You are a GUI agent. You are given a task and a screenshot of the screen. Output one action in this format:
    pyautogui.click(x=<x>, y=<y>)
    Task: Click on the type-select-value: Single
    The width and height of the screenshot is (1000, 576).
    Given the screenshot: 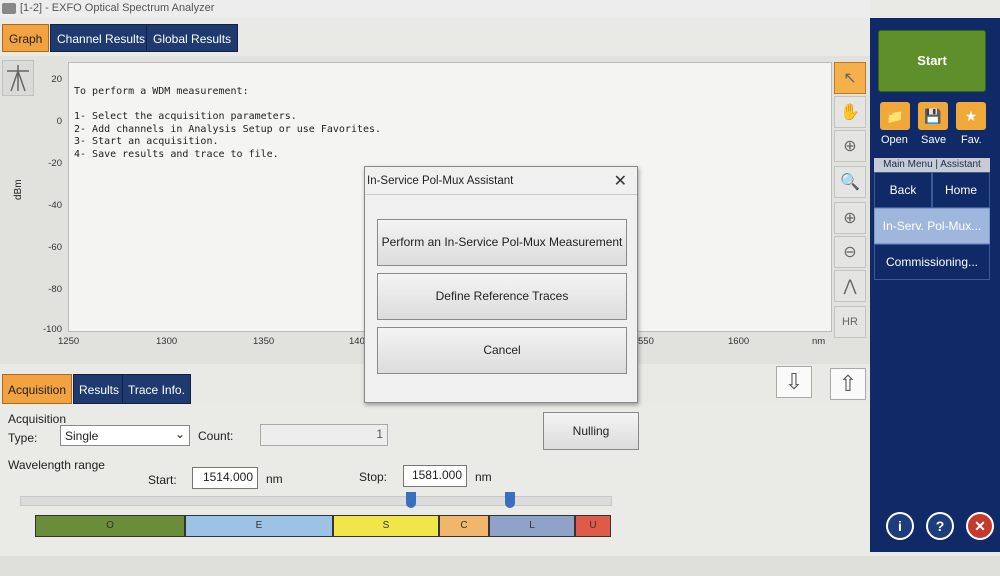 What is the action you would take?
    pyautogui.click(x=82, y=436)
    